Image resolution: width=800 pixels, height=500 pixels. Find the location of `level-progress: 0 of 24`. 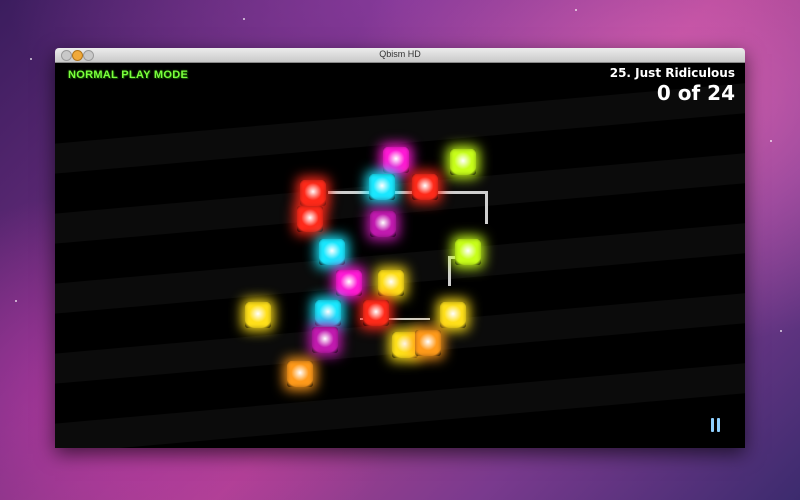

level-progress: 0 of 24 is located at coordinates (695, 93).